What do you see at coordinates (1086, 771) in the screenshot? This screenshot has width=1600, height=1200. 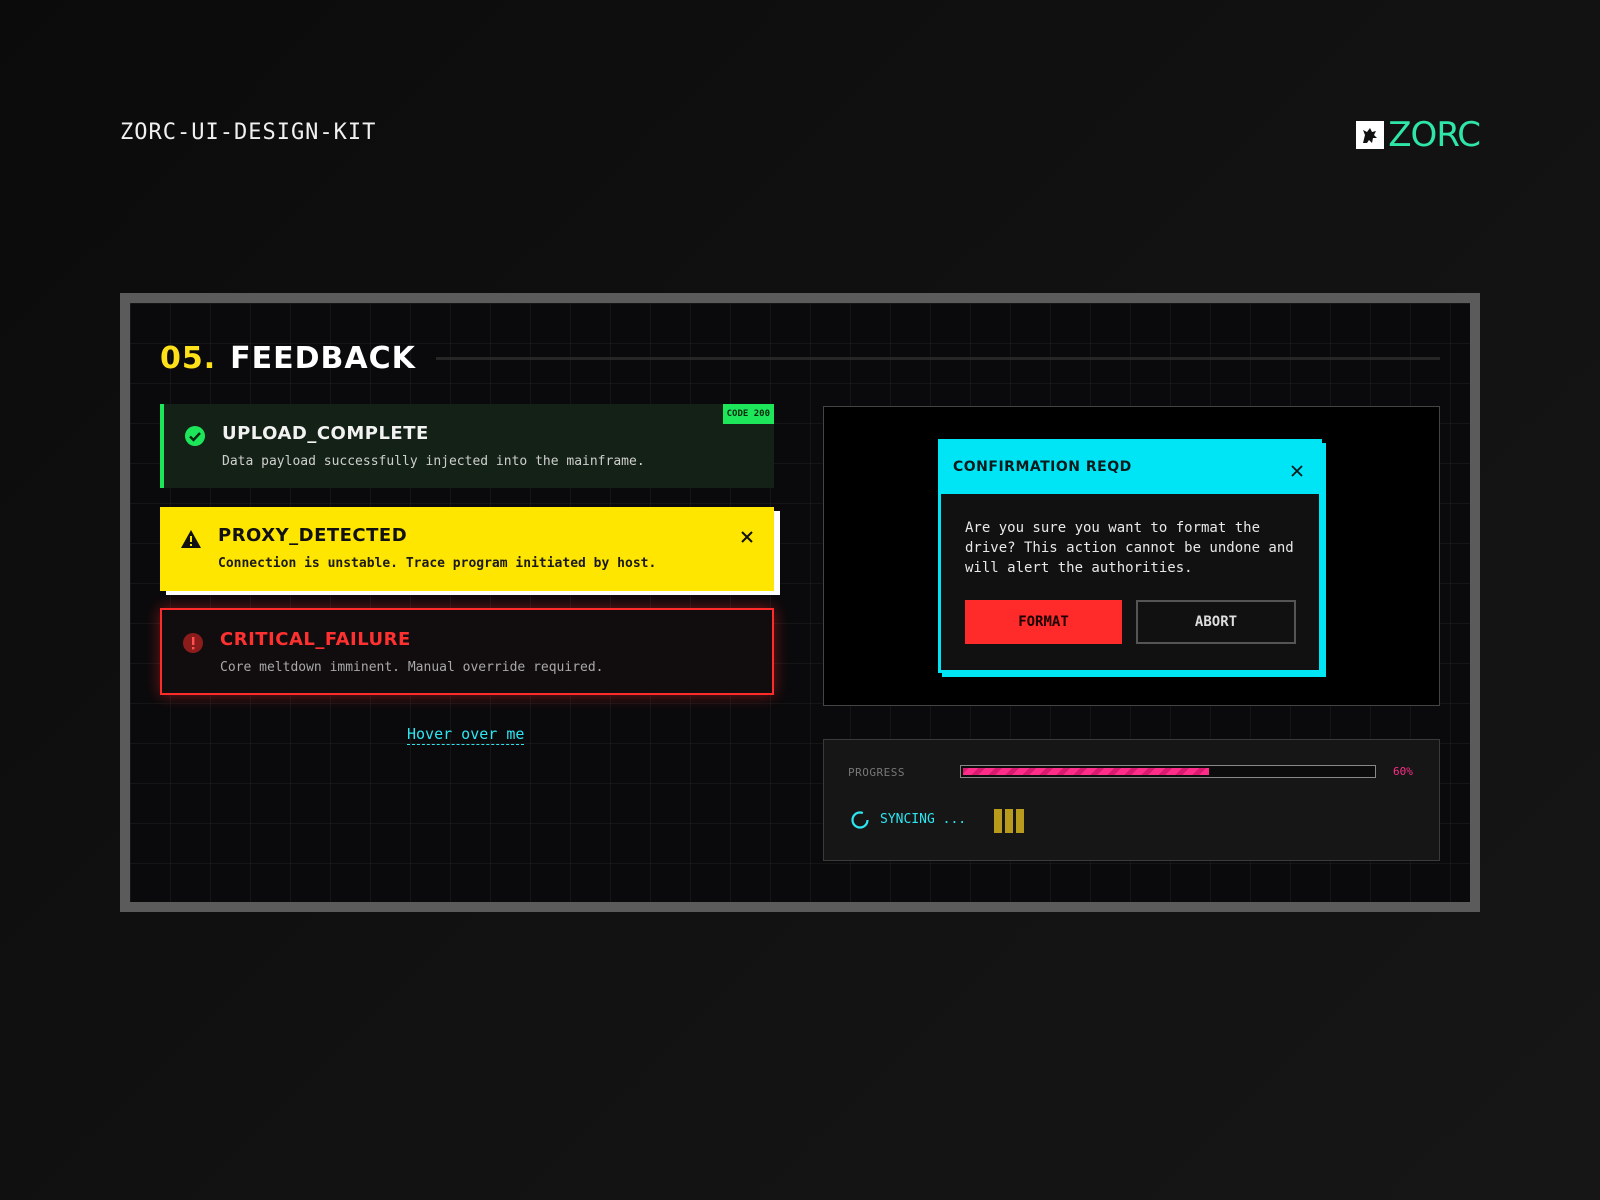 I see `progress-fill` at bounding box center [1086, 771].